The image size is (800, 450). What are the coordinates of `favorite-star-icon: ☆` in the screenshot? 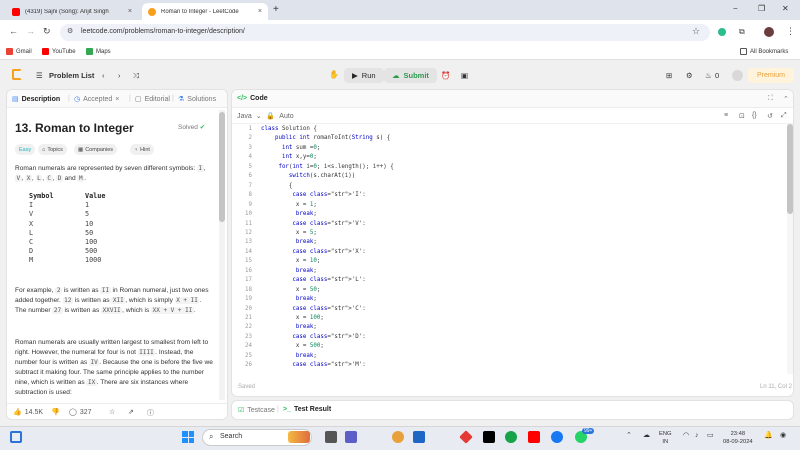 It's located at (112, 412).